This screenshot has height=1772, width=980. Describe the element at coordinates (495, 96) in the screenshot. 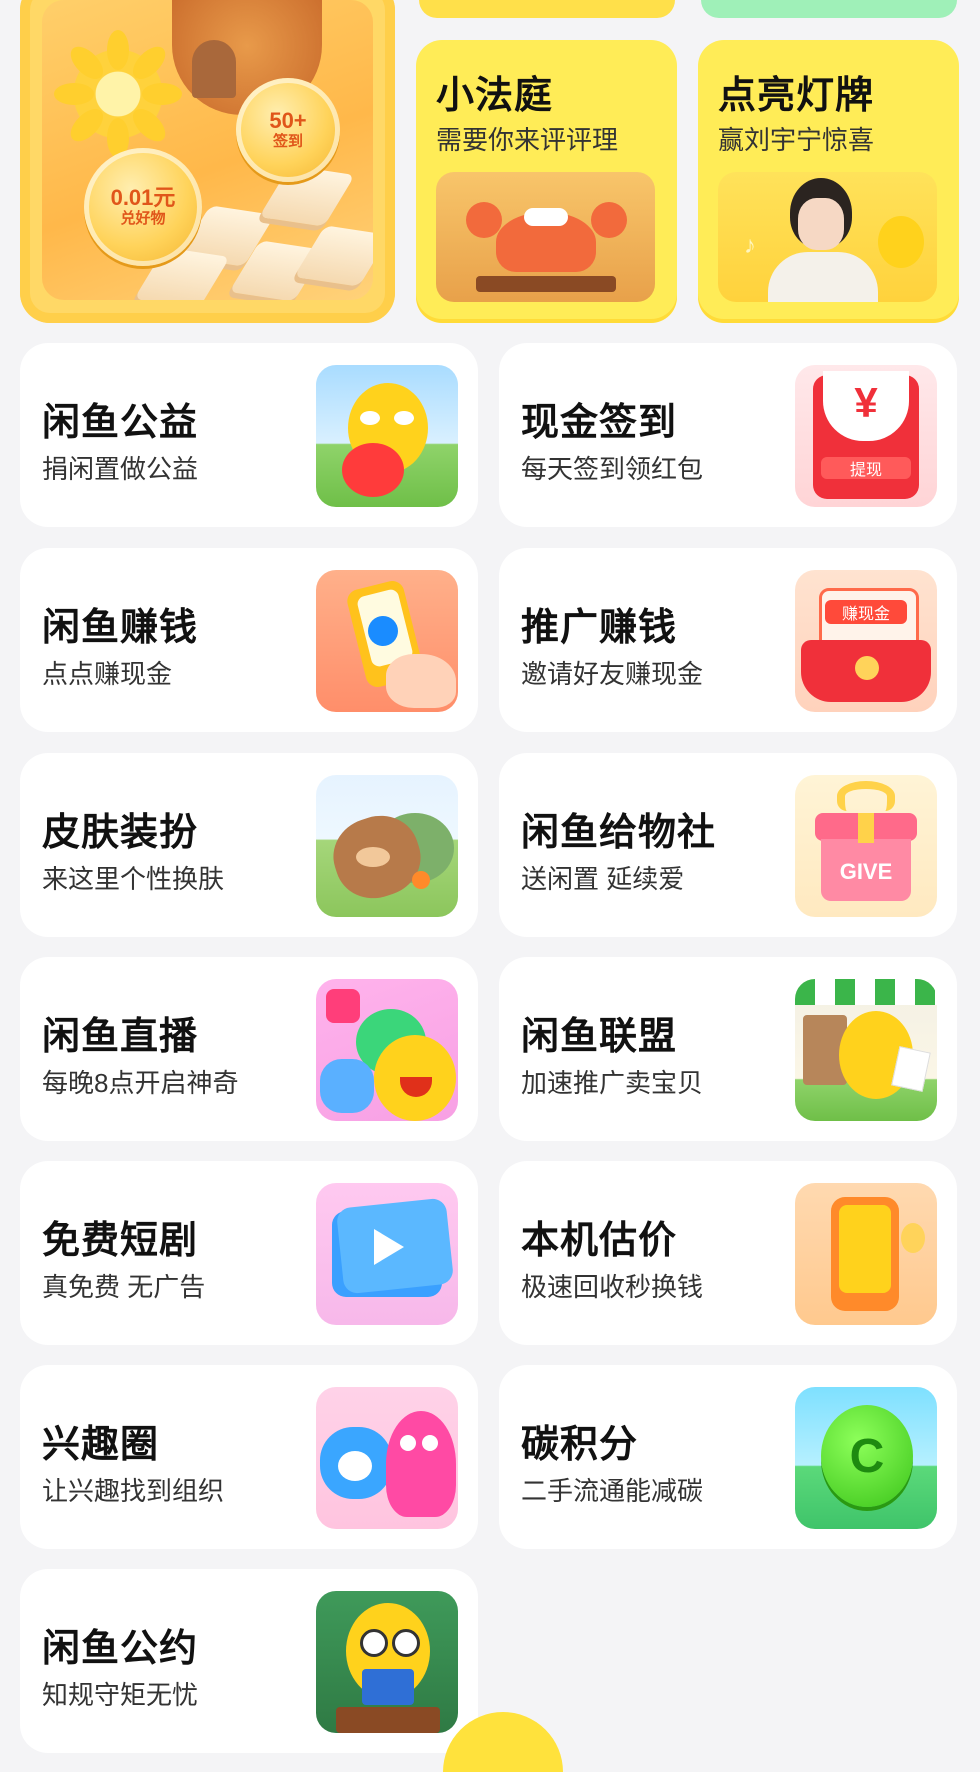

I see `promo-title: 小法庭` at that location.